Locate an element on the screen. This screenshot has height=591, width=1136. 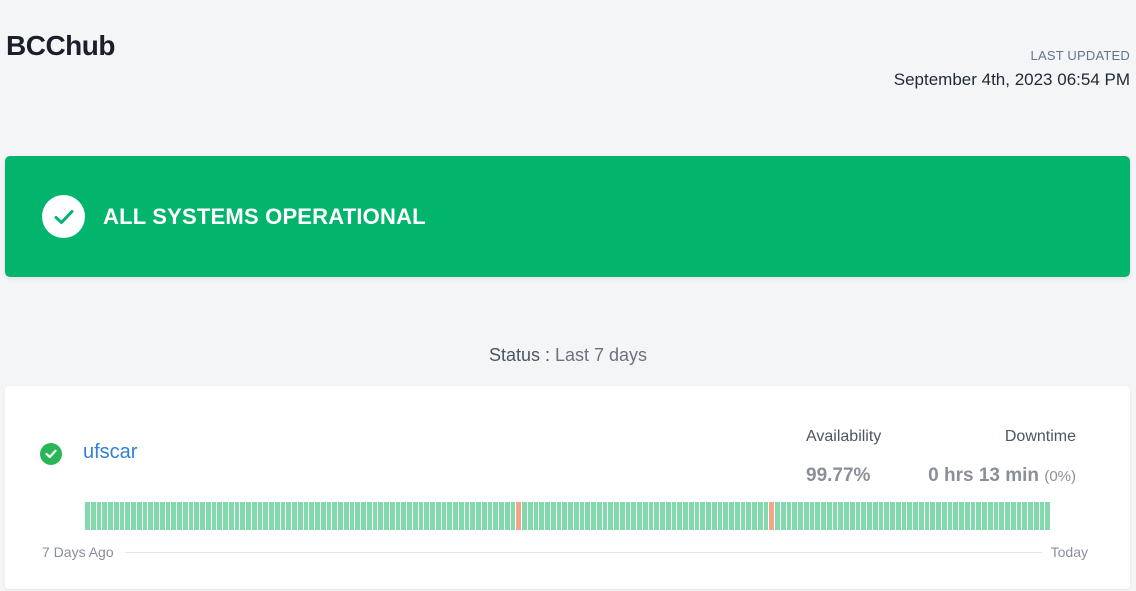
service-name-link: ufscar is located at coordinates (110, 452).